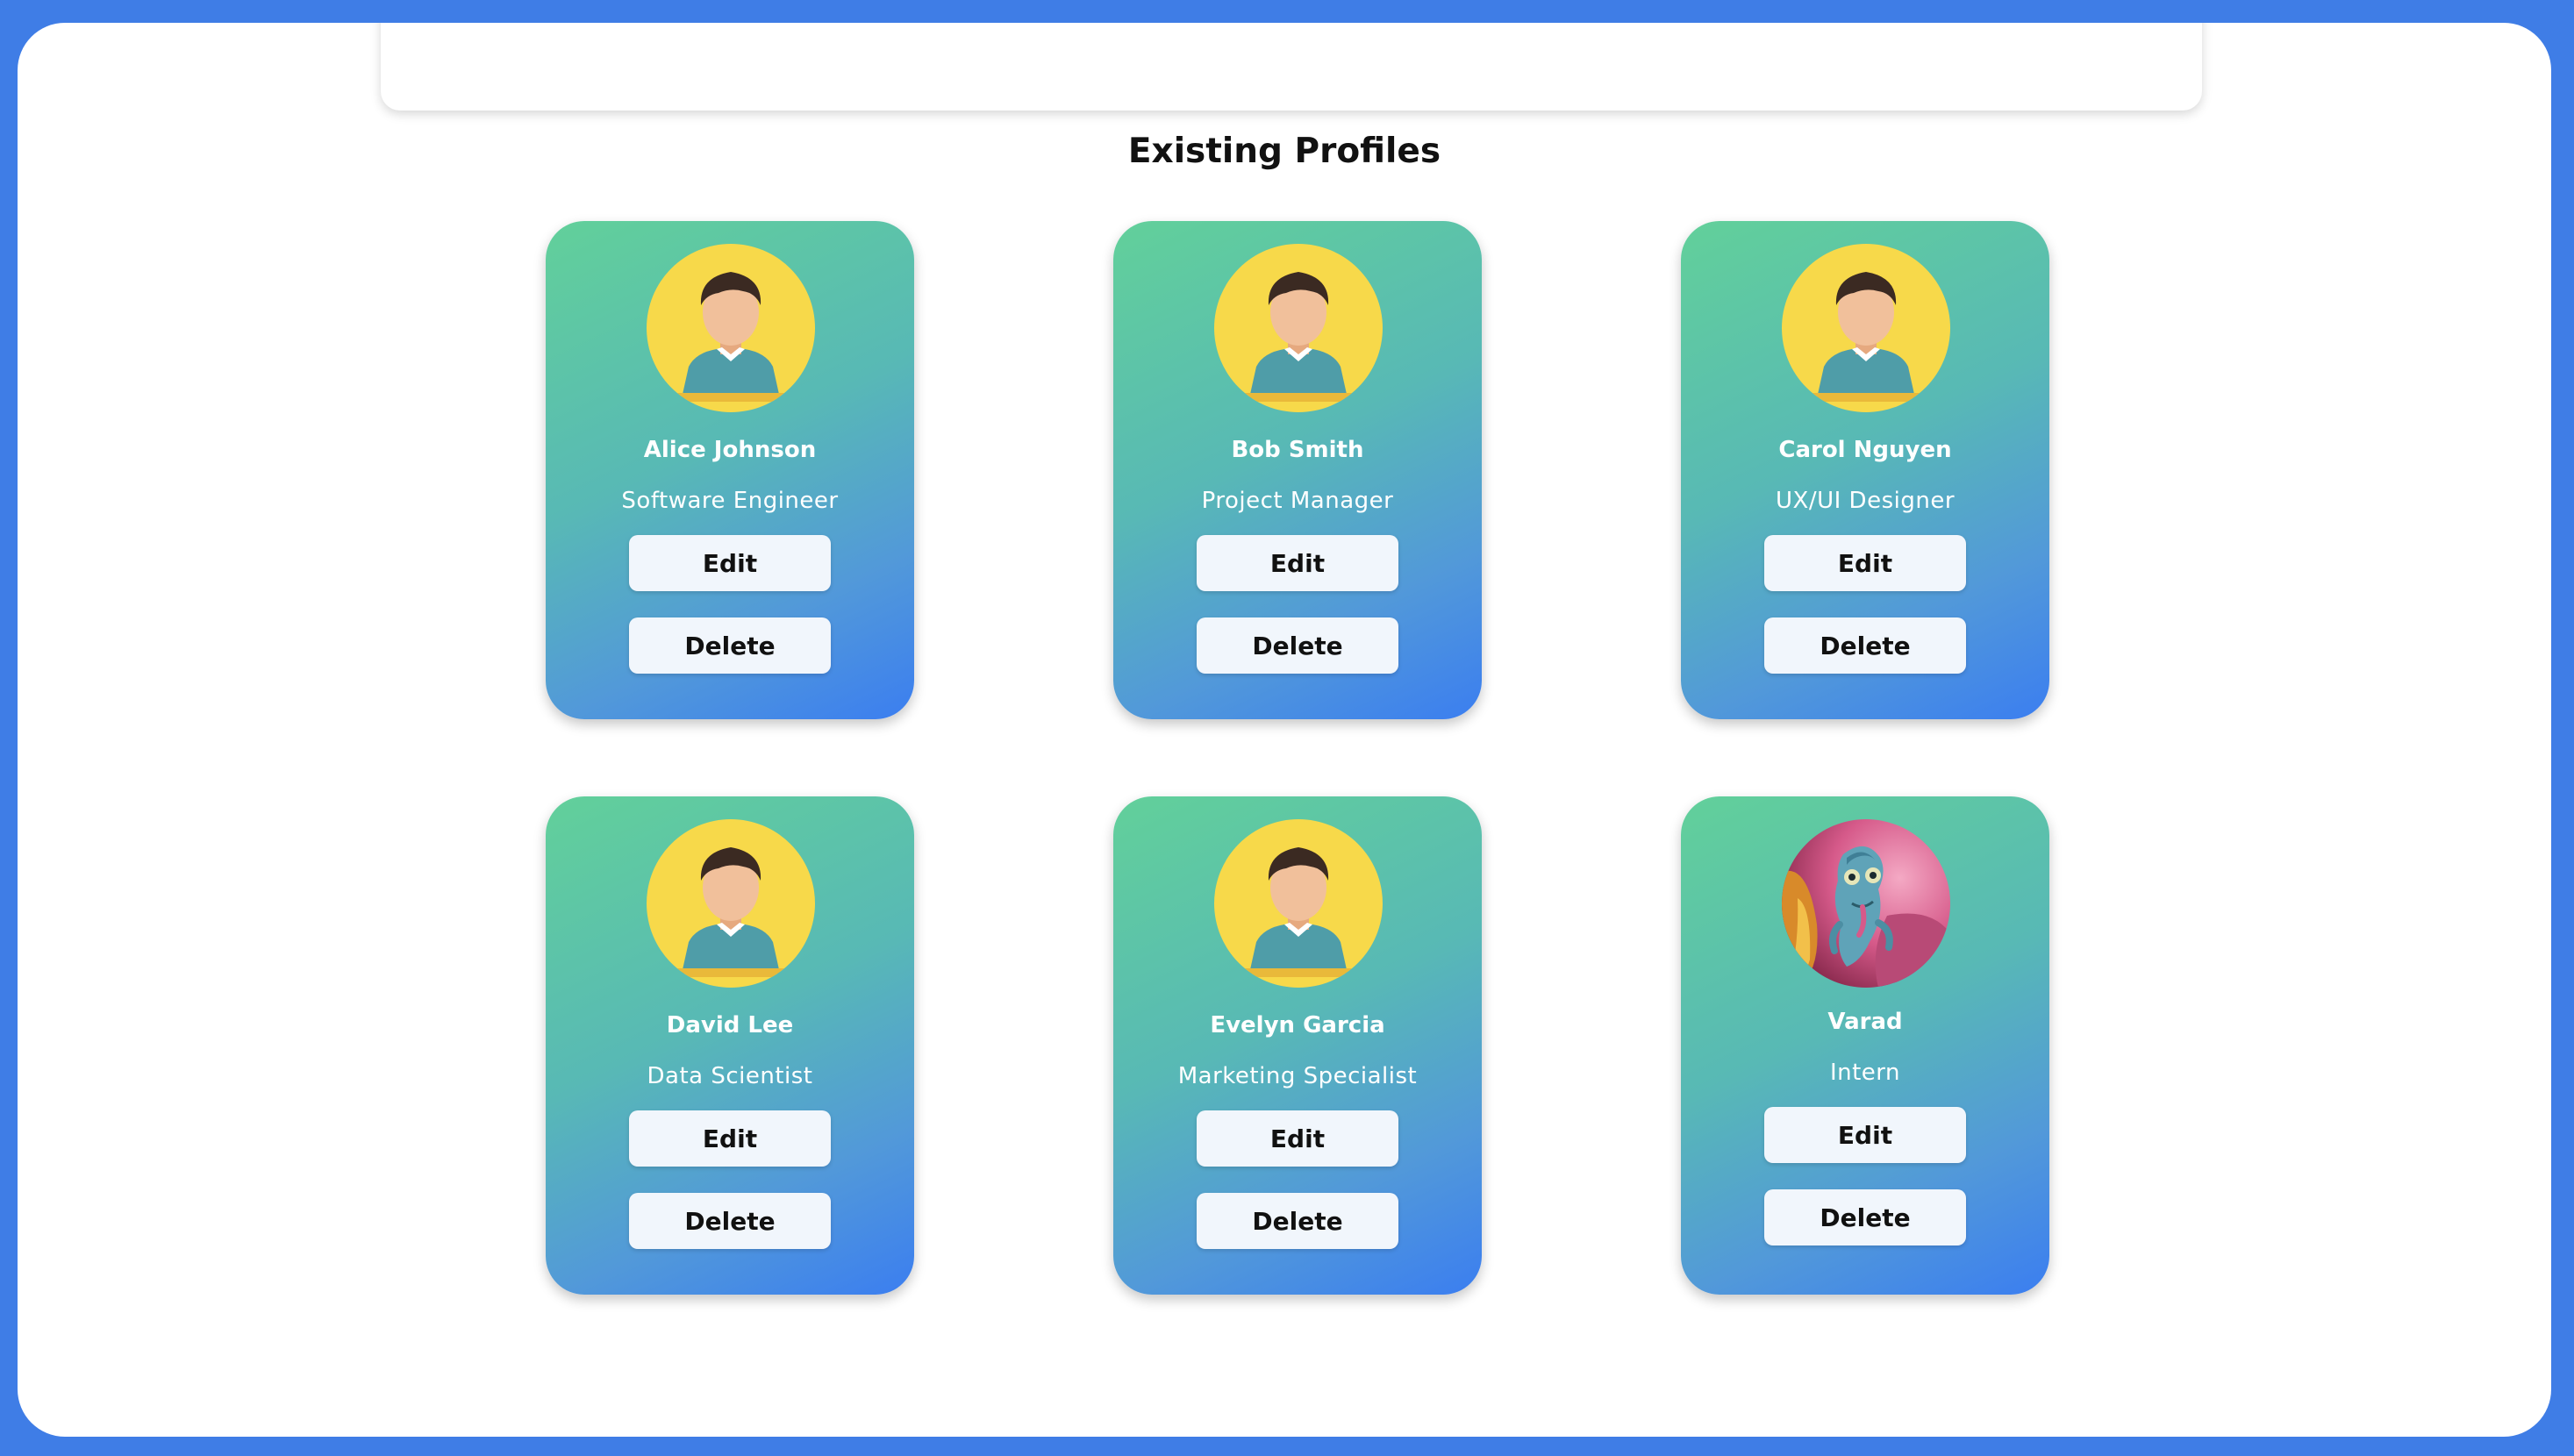  I want to click on profile-name: Alice Johnson, so click(730, 450).